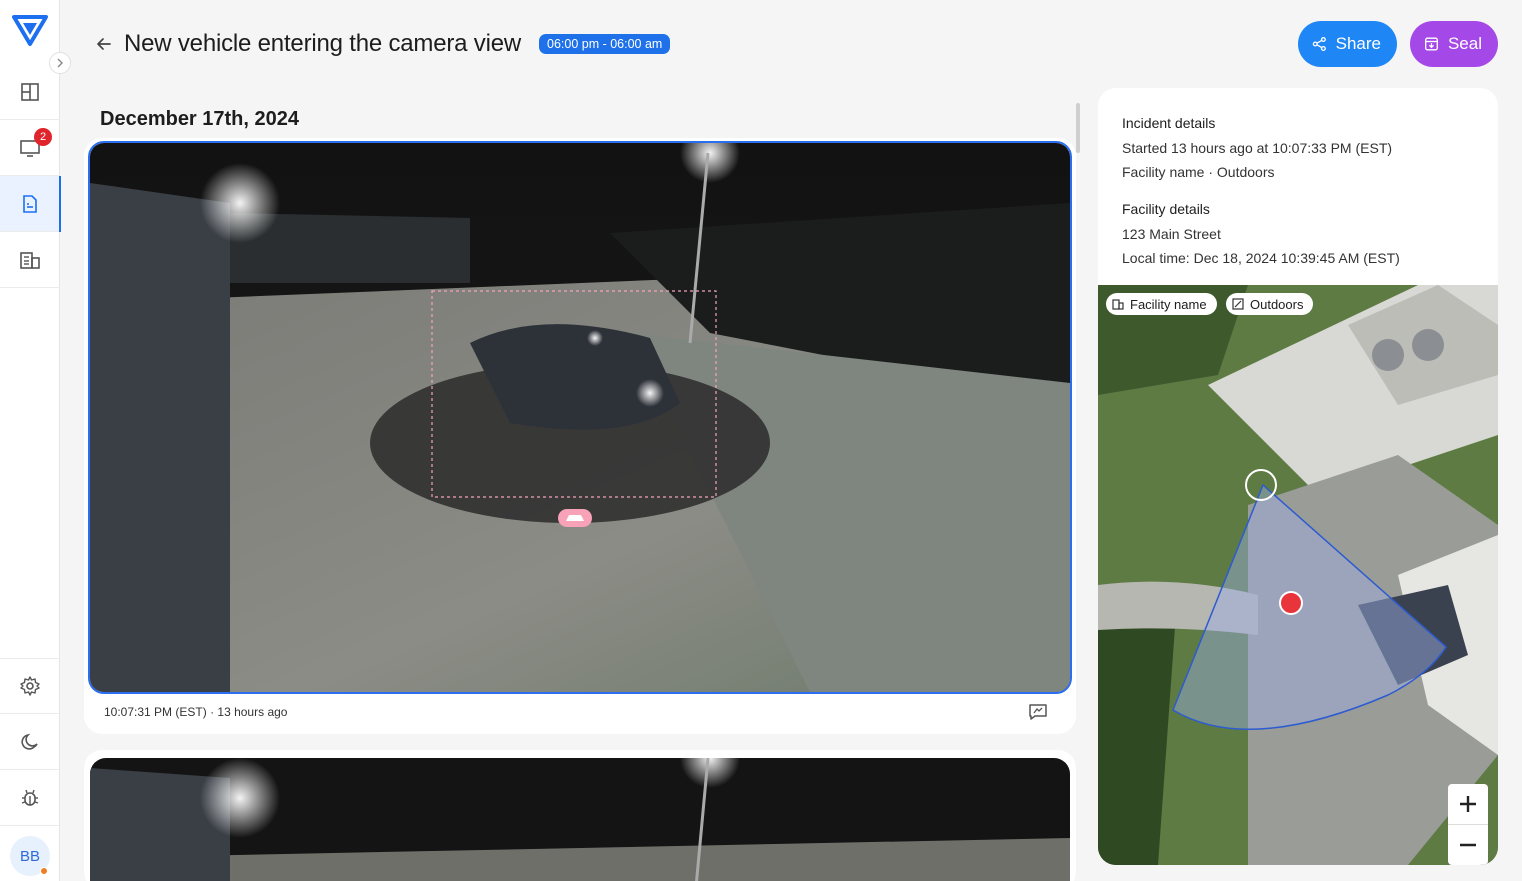  Describe the element at coordinates (1431, 44) in the screenshot. I see `seal-icon` at that location.